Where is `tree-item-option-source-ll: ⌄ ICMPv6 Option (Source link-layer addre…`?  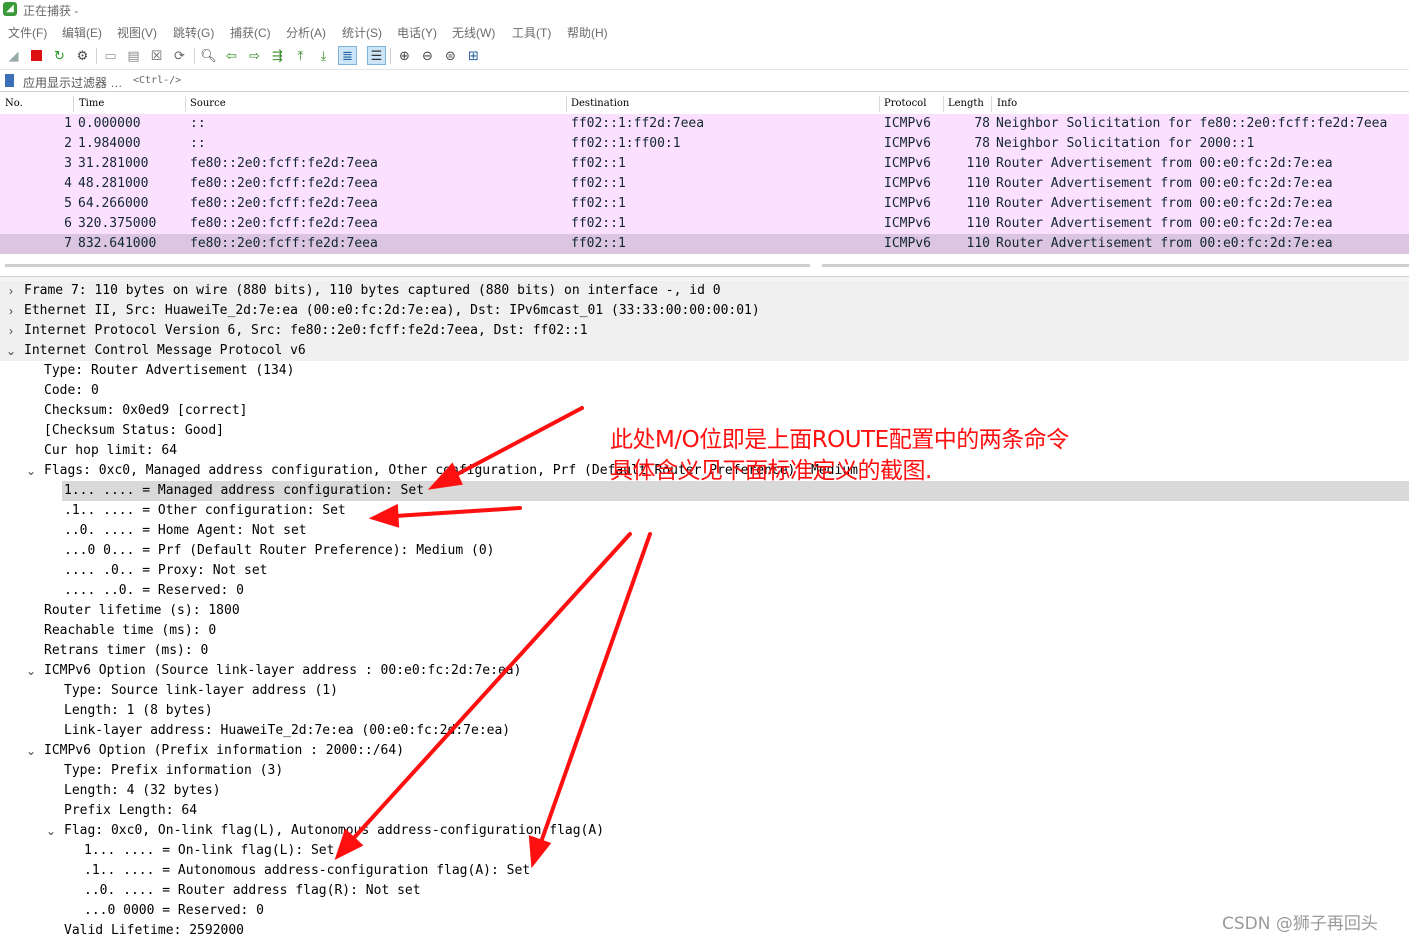
tree-item-option-source-ll: ⌄ ICMPv6 Option (Source link-layer addre… is located at coordinates (704, 671).